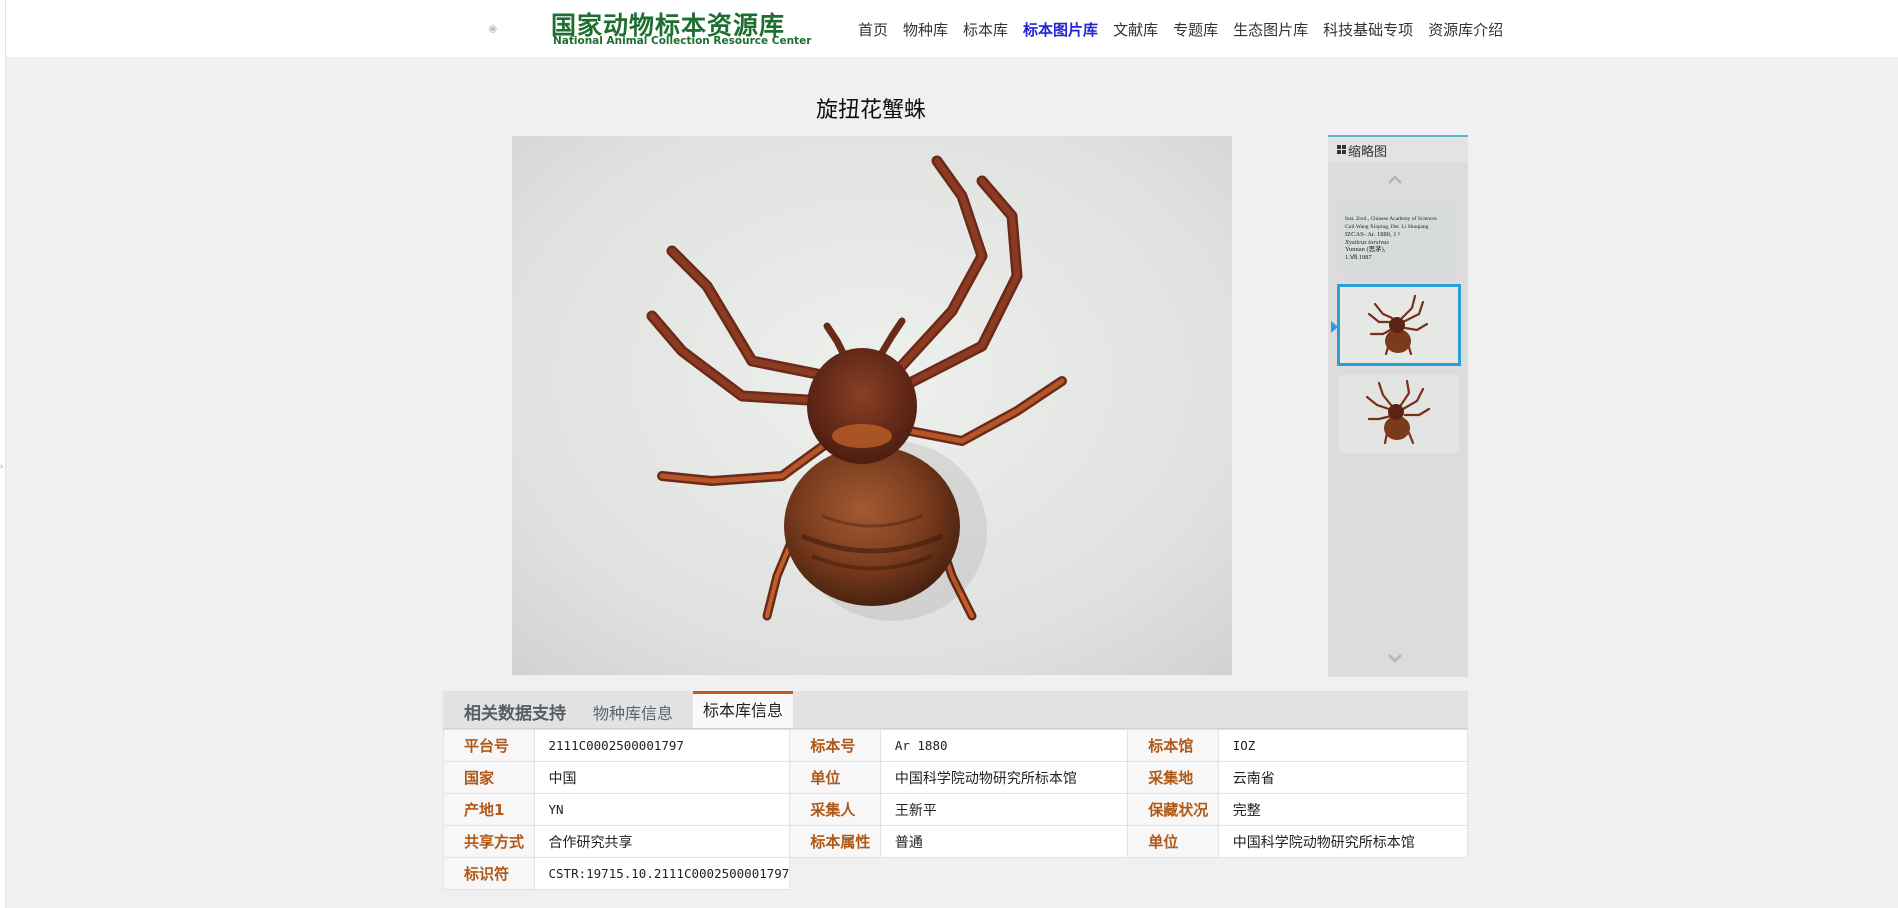 The width and height of the screenshot is (1898, 908). I want to click on table-row: 国家 中国 单位 中国科学院动物研究所标本馆 采集地 云南省, so click(956, 777).